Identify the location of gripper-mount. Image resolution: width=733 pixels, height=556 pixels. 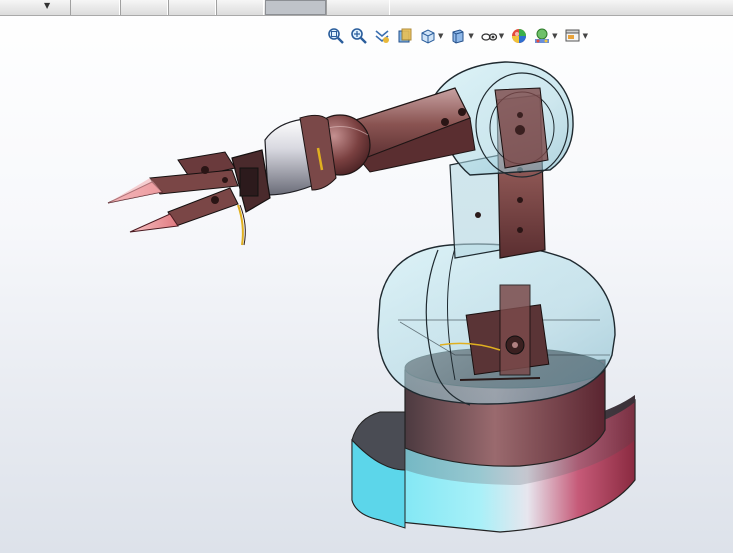
(251, 197).